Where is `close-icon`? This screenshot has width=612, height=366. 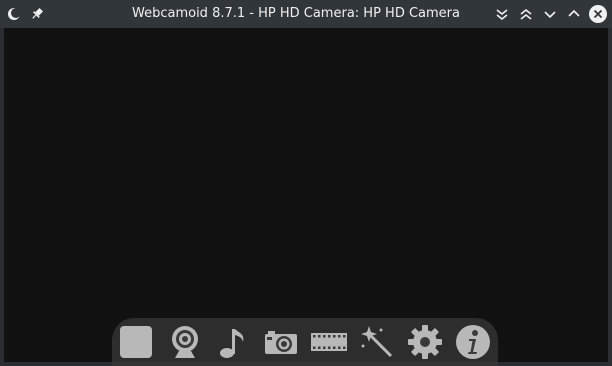 close-icon is located at coordinates (598, 14).